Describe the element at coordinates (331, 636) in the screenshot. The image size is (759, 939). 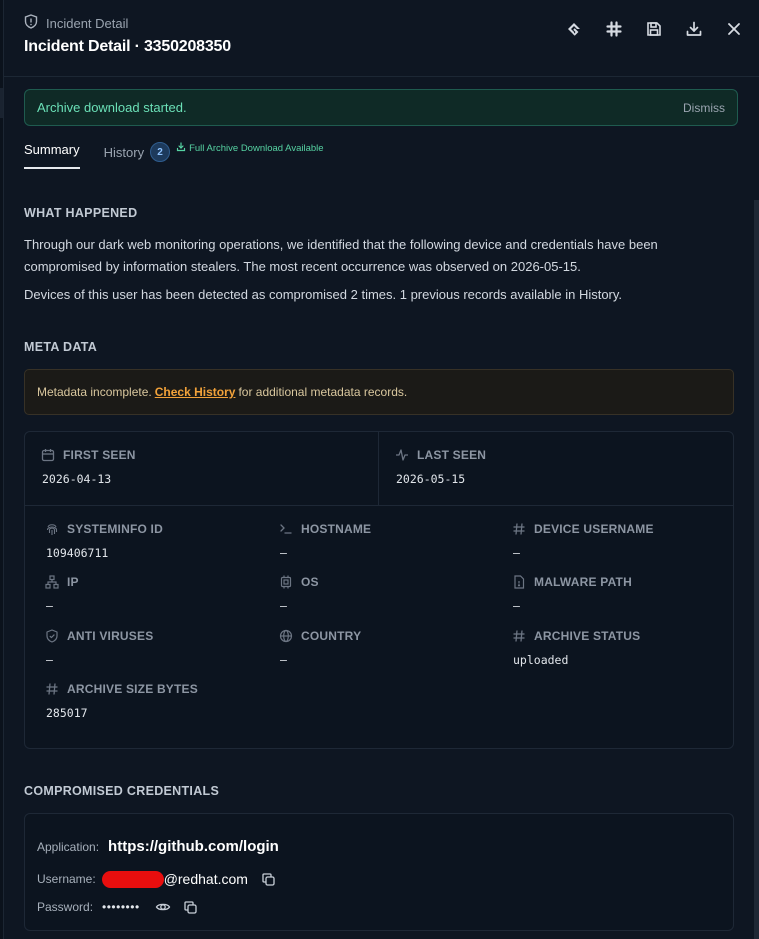
I see `field-label: COUNTRY` at that location.